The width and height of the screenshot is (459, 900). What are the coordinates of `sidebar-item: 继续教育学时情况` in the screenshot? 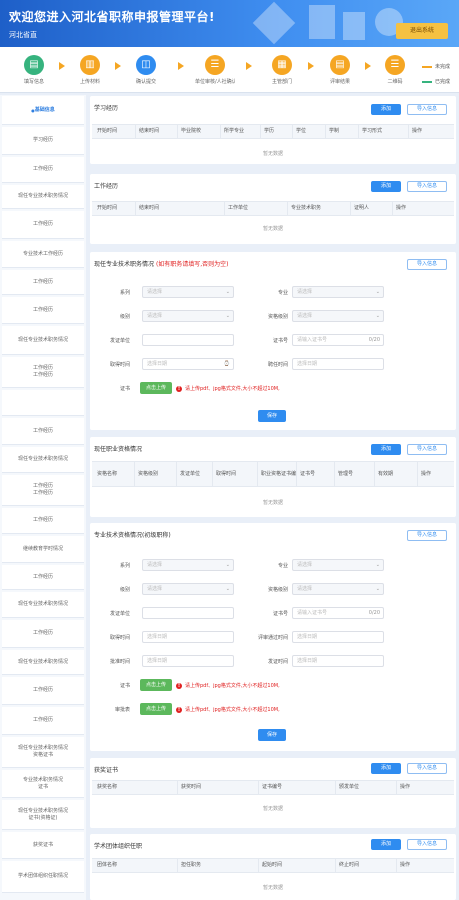 It's located at (43, 549).